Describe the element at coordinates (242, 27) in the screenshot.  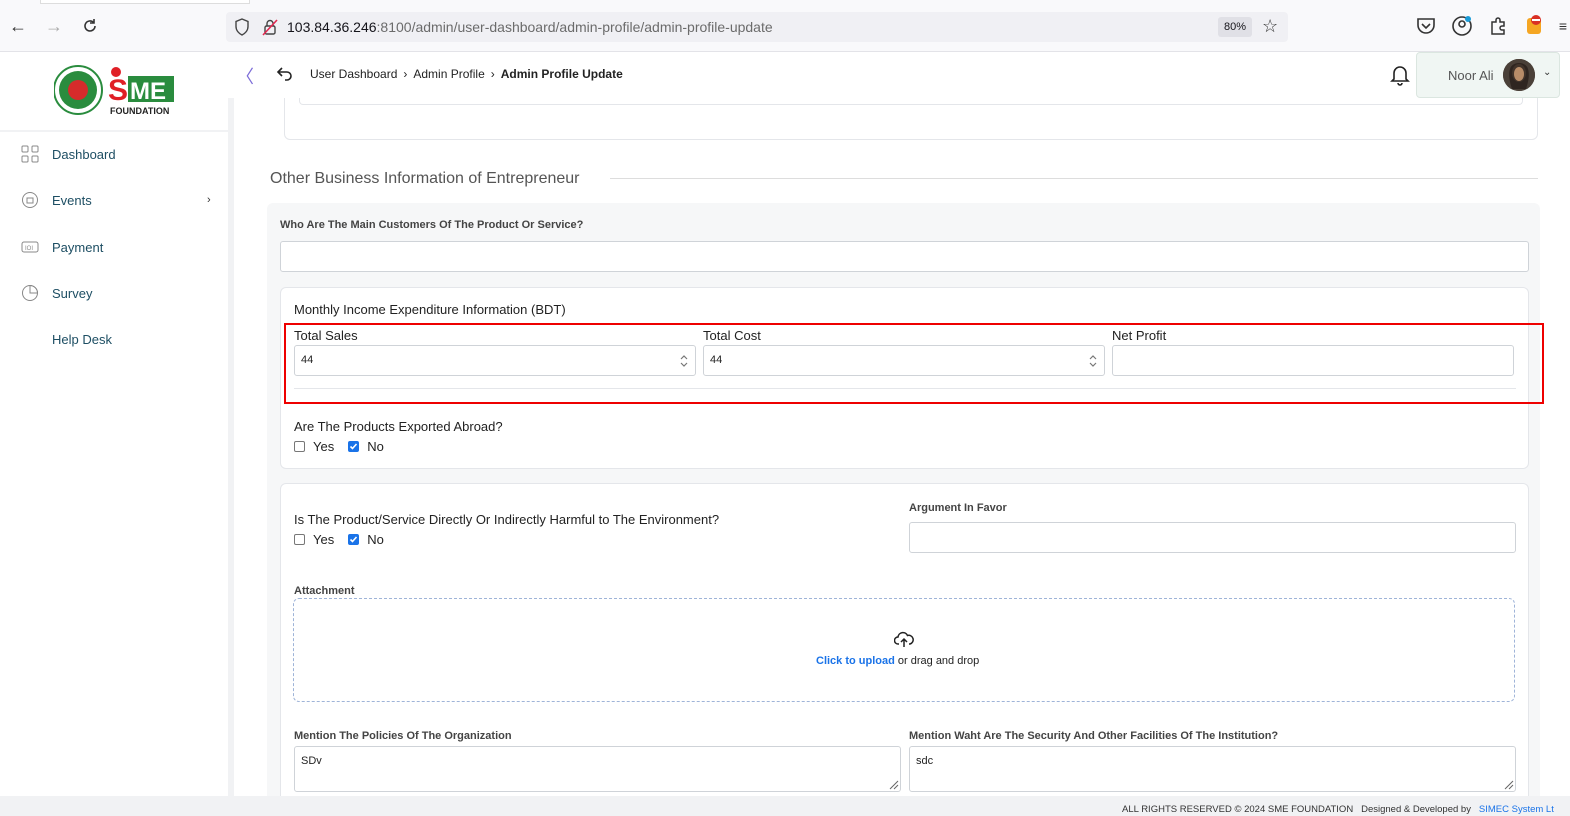
I see `shield-icon` at that location.